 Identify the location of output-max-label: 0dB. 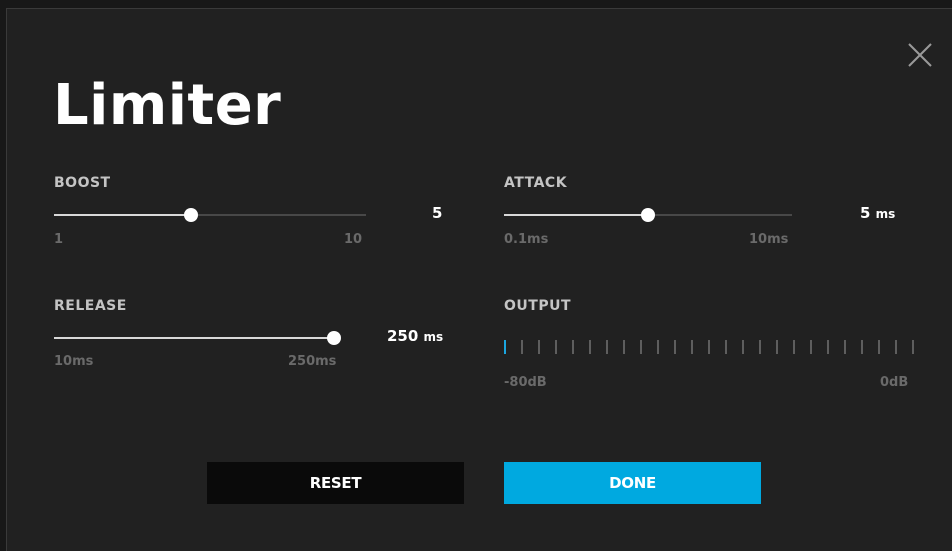
(894, 382).